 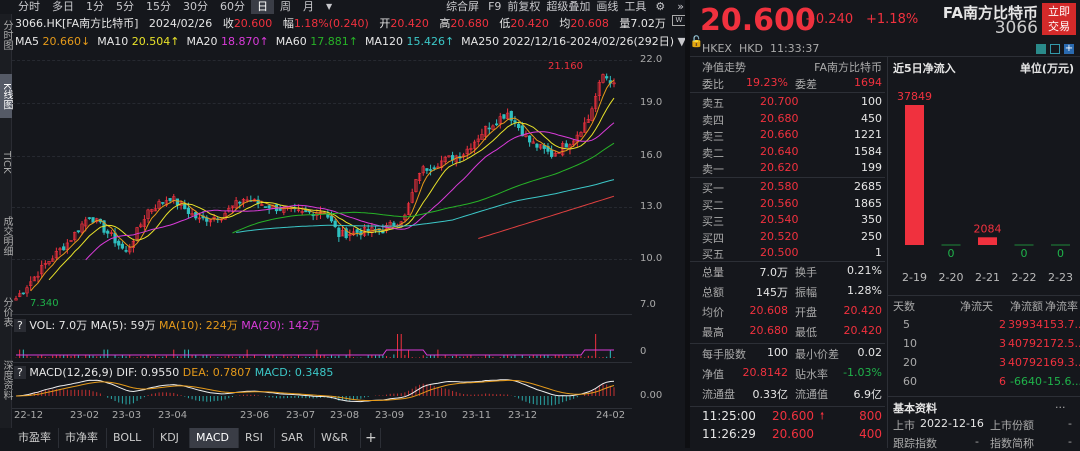 What do you see at coordinates (806, 312) in the screenshot?
I see `stat-label: 开盘` at bounding box center [806, 312].